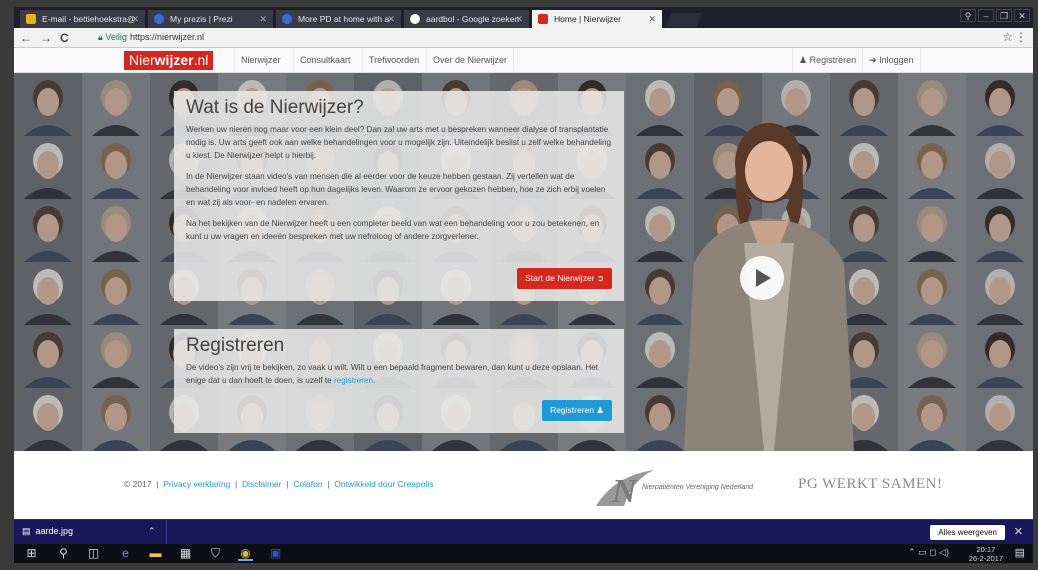 This screenshot has height=570, width=1038. I want to click on play-button, so click(762, 278).